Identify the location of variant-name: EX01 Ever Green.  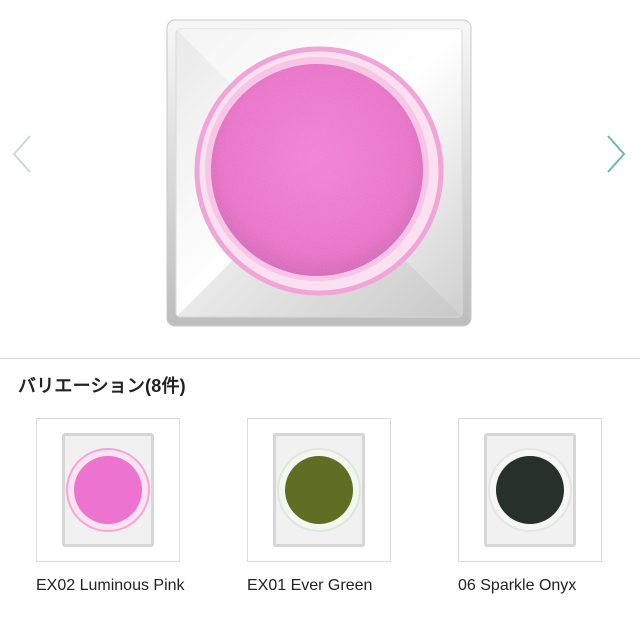
(310, 585).